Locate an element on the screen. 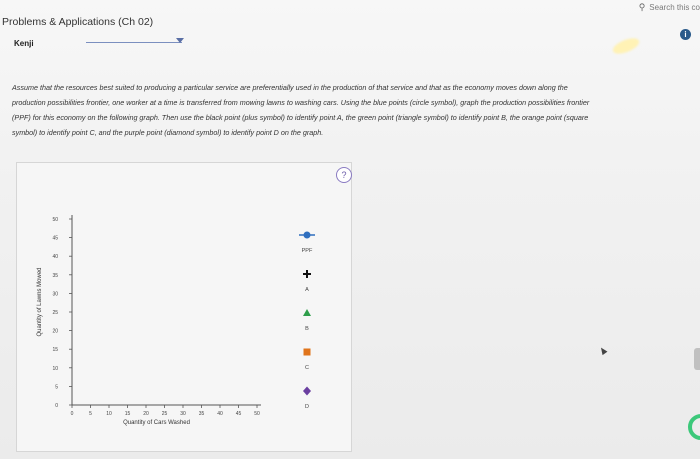 Image resolution: width=700 pixels, height=459 pixels. name-row: Kenji is located at coordinates (99, 40).